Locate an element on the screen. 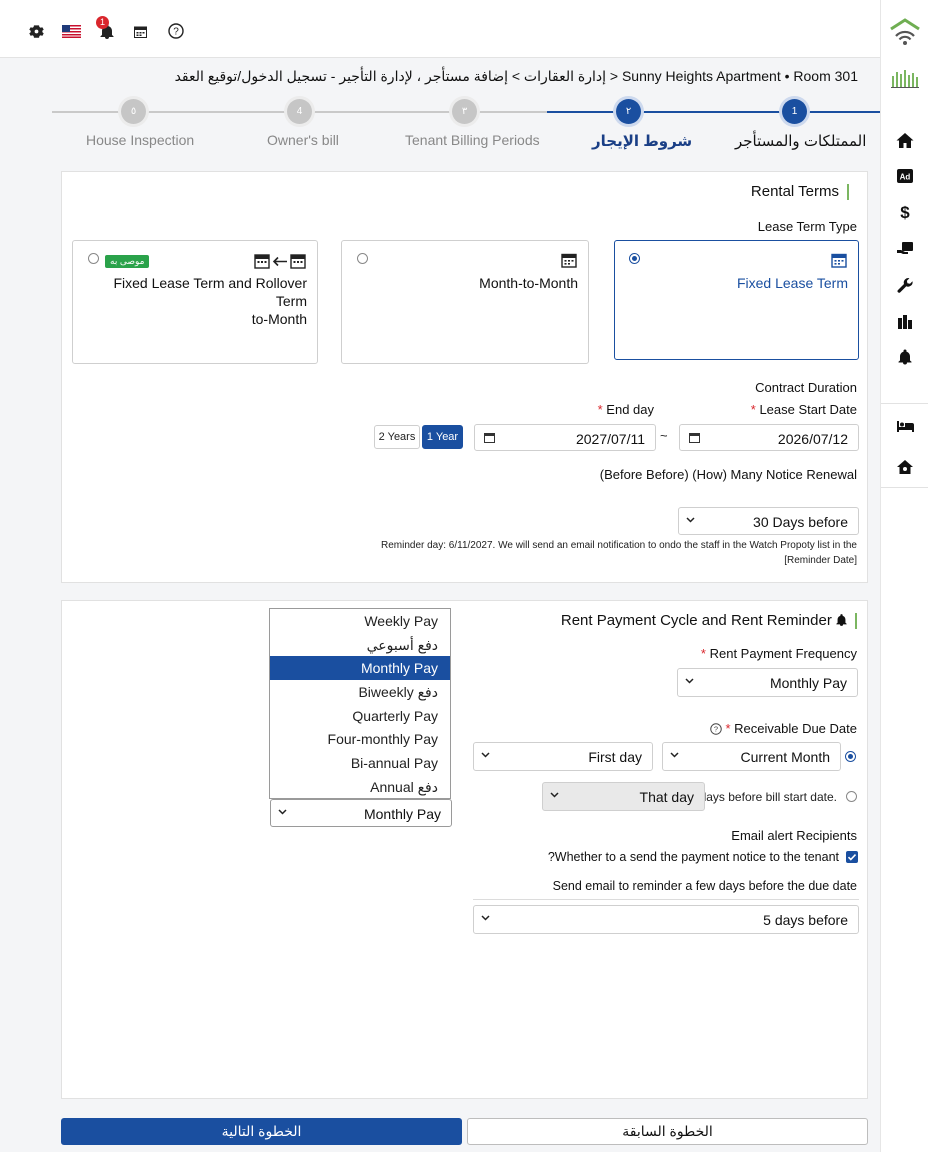 This screenshot has height=1152, width=928. wrench-icon is located at coordinates (904, 285).